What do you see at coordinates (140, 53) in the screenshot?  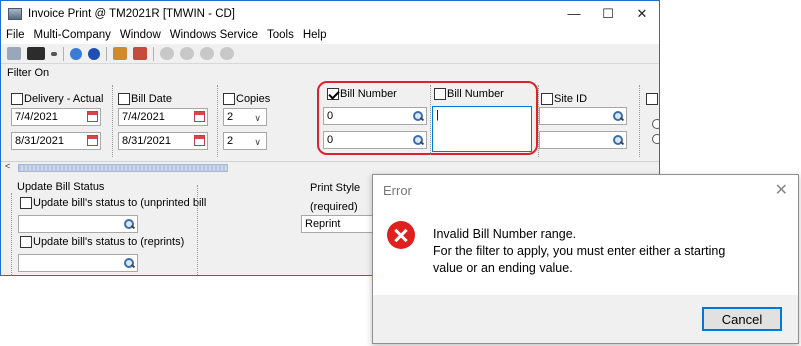 I see `clear-icon` at bounding box center [140, 53].